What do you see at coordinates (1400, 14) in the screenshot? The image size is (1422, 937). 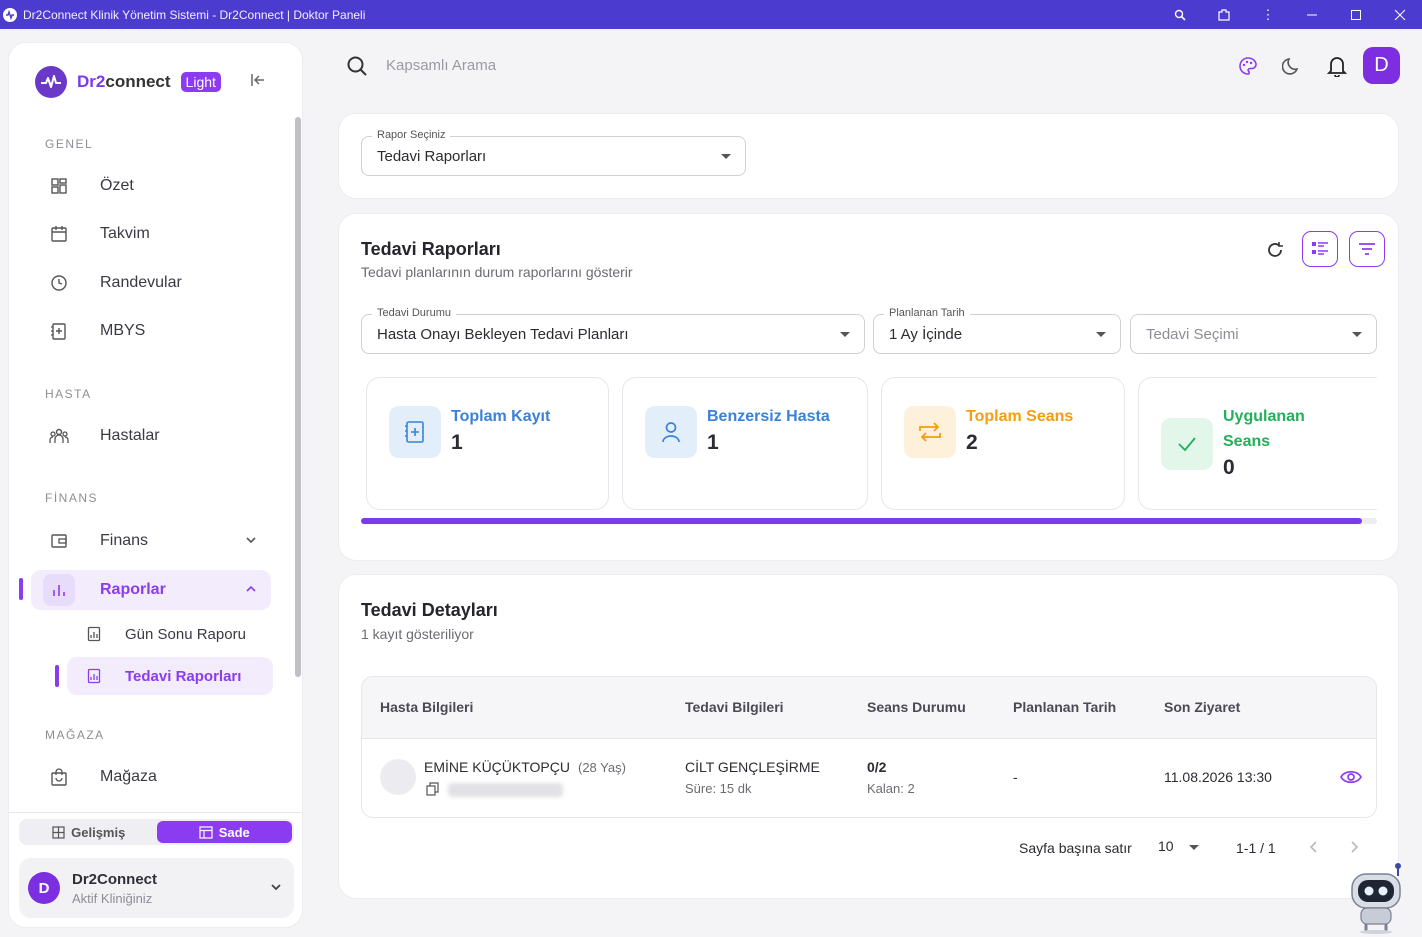 I see `close-button` at bounding box center [1400, 14].